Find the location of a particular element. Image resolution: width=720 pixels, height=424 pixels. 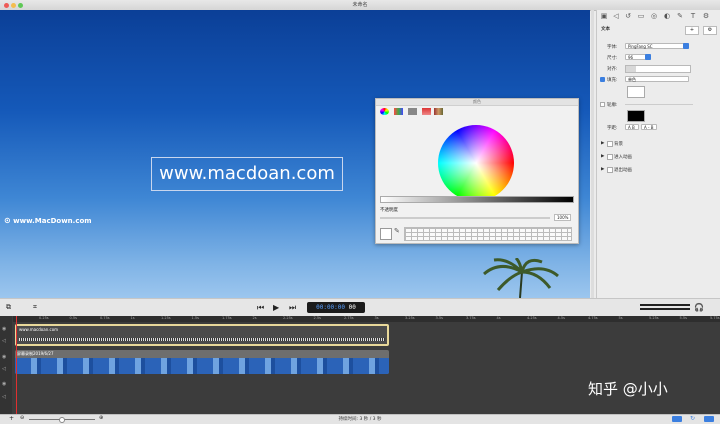

ruler-tick: 1.75s is located at coordinates (227, 318).